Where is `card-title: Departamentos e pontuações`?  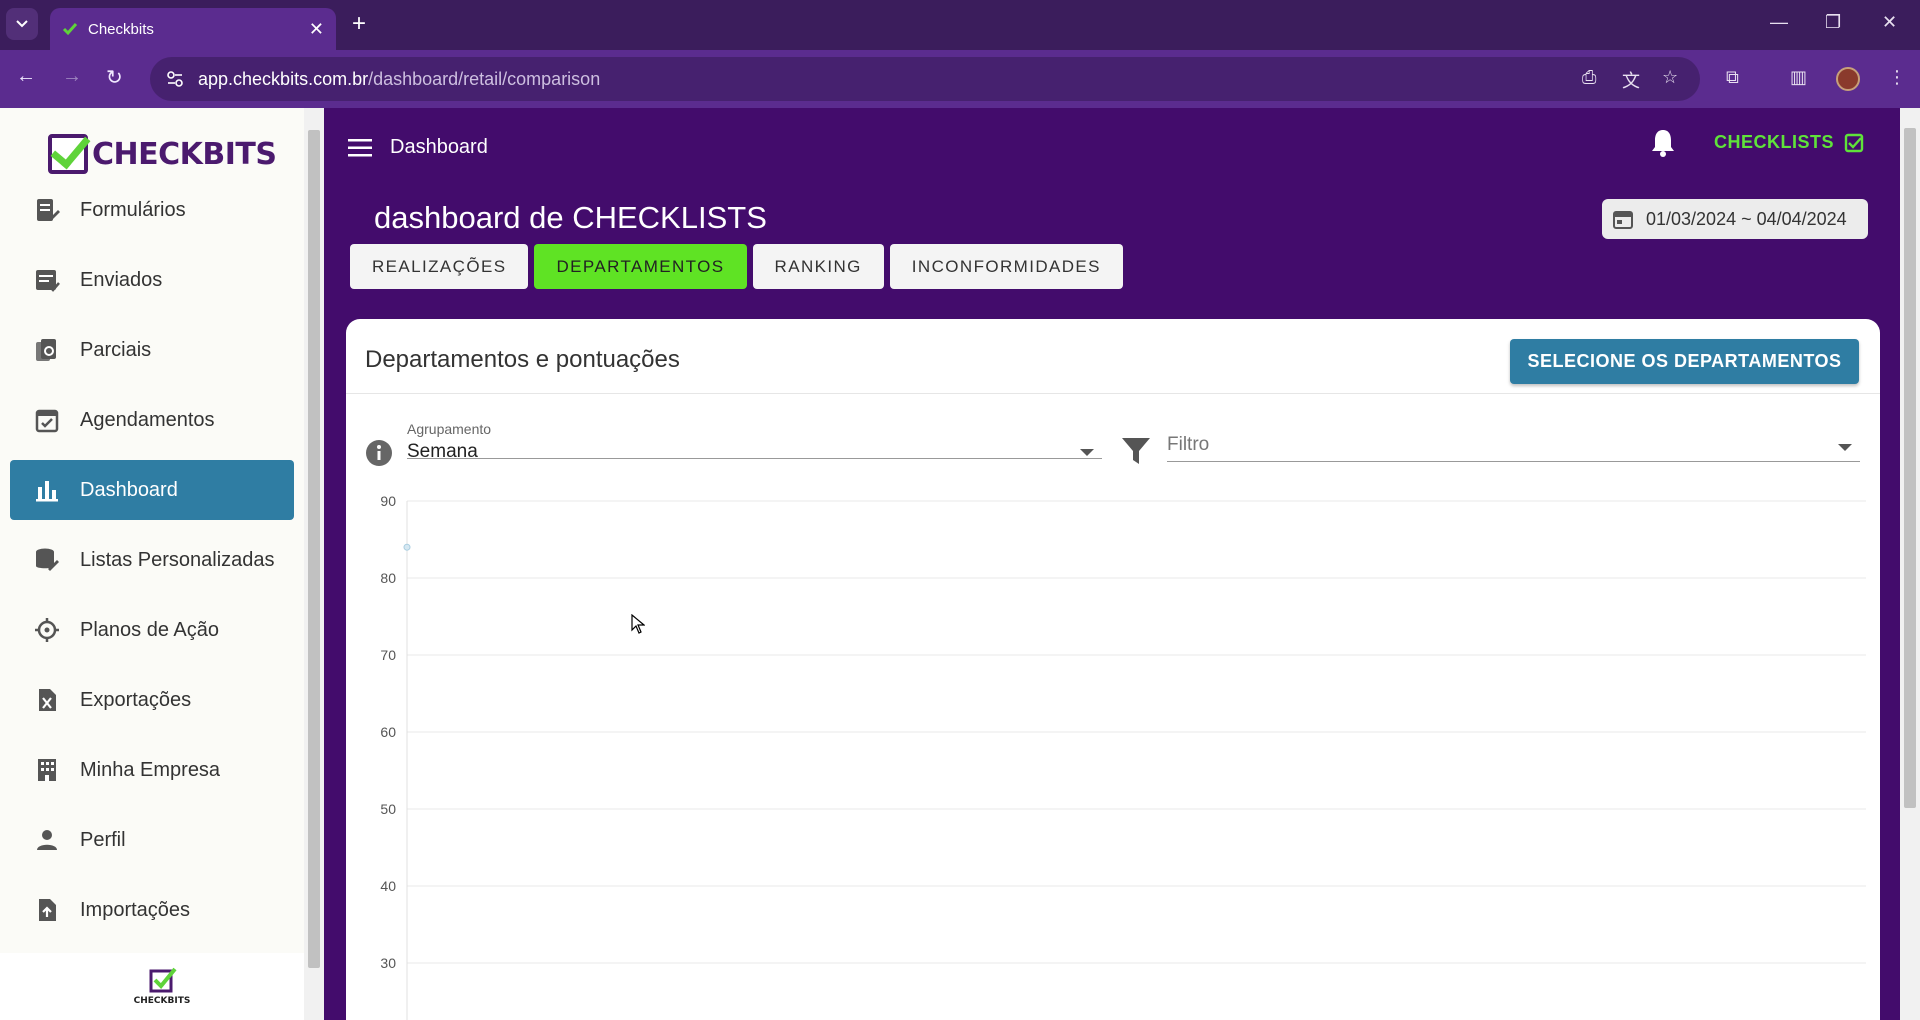
card-title: Departamentos e pontuações is located at coordinates (522, 359).